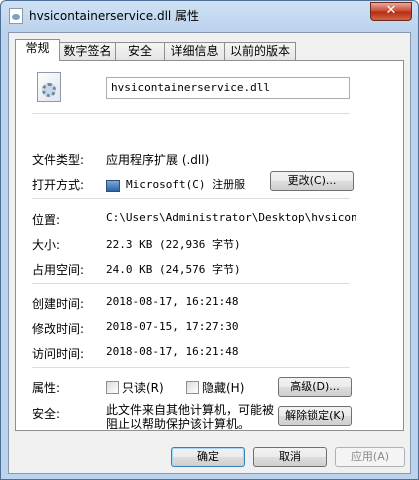 This screenshot has height=480, width=419. I want to click on created-label: 创建时间:, so click(58, 304).